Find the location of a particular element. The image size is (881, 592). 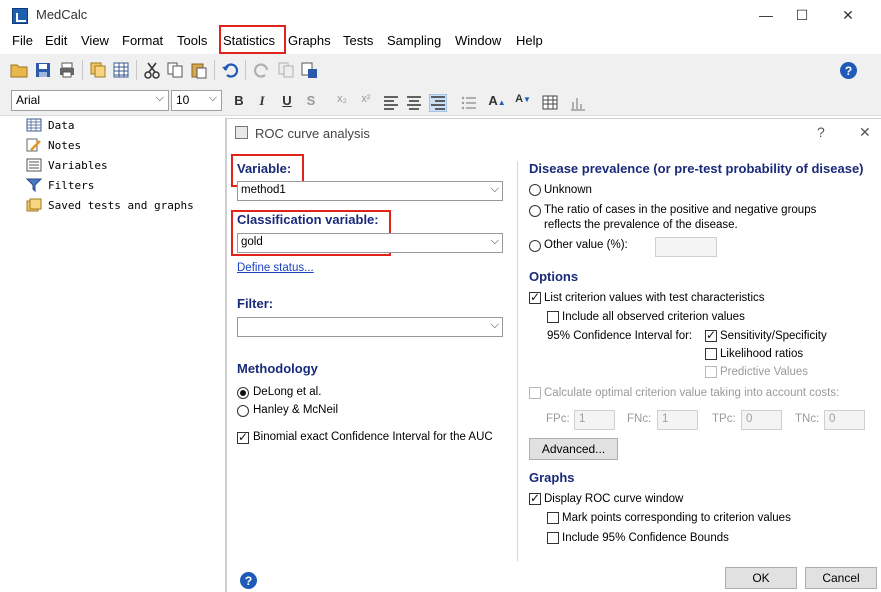

tree-item-label: Variables is located at coordinates (78, 165).